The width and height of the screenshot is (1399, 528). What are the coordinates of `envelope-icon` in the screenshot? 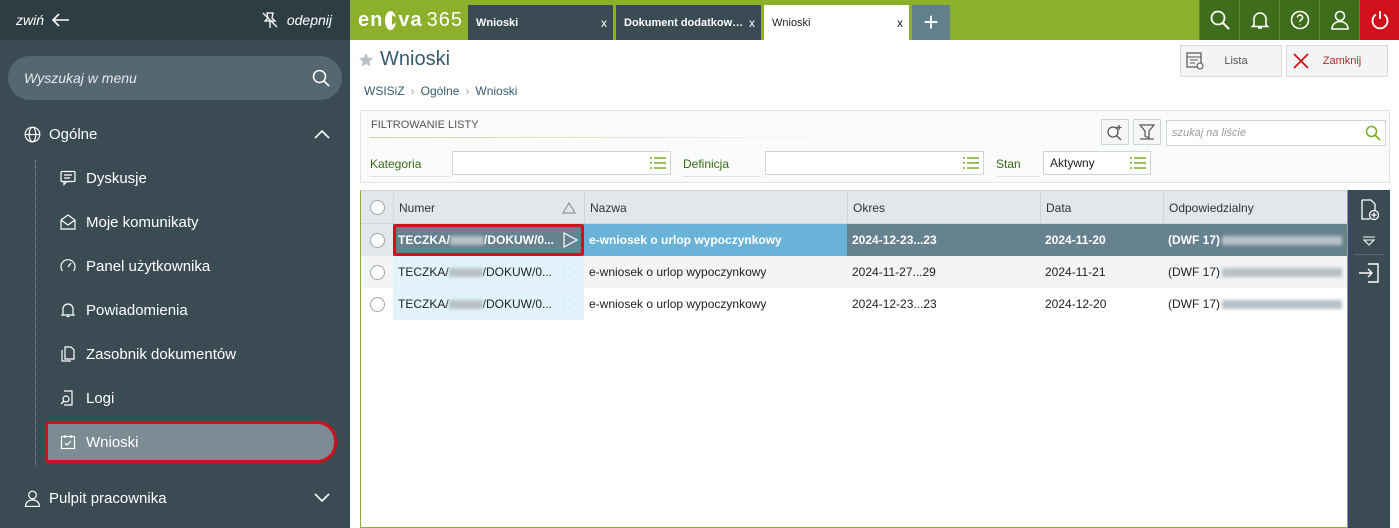 It's located at (68, 222).